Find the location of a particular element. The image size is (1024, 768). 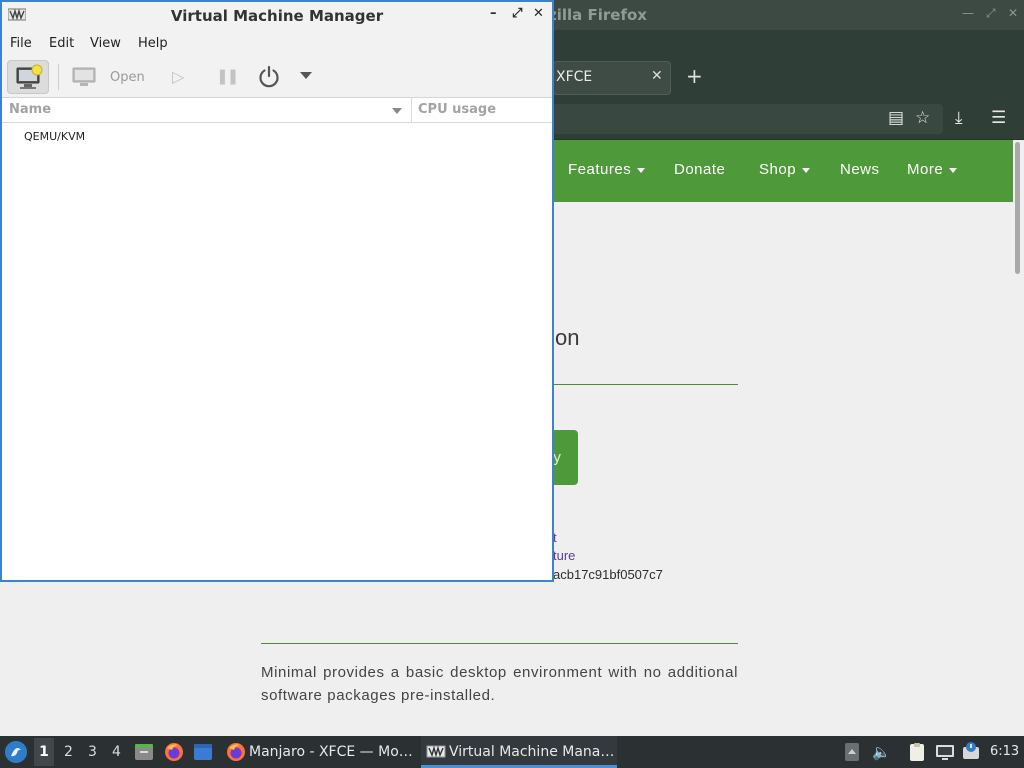

nav-features: Features is located at coordinates (607, 169).